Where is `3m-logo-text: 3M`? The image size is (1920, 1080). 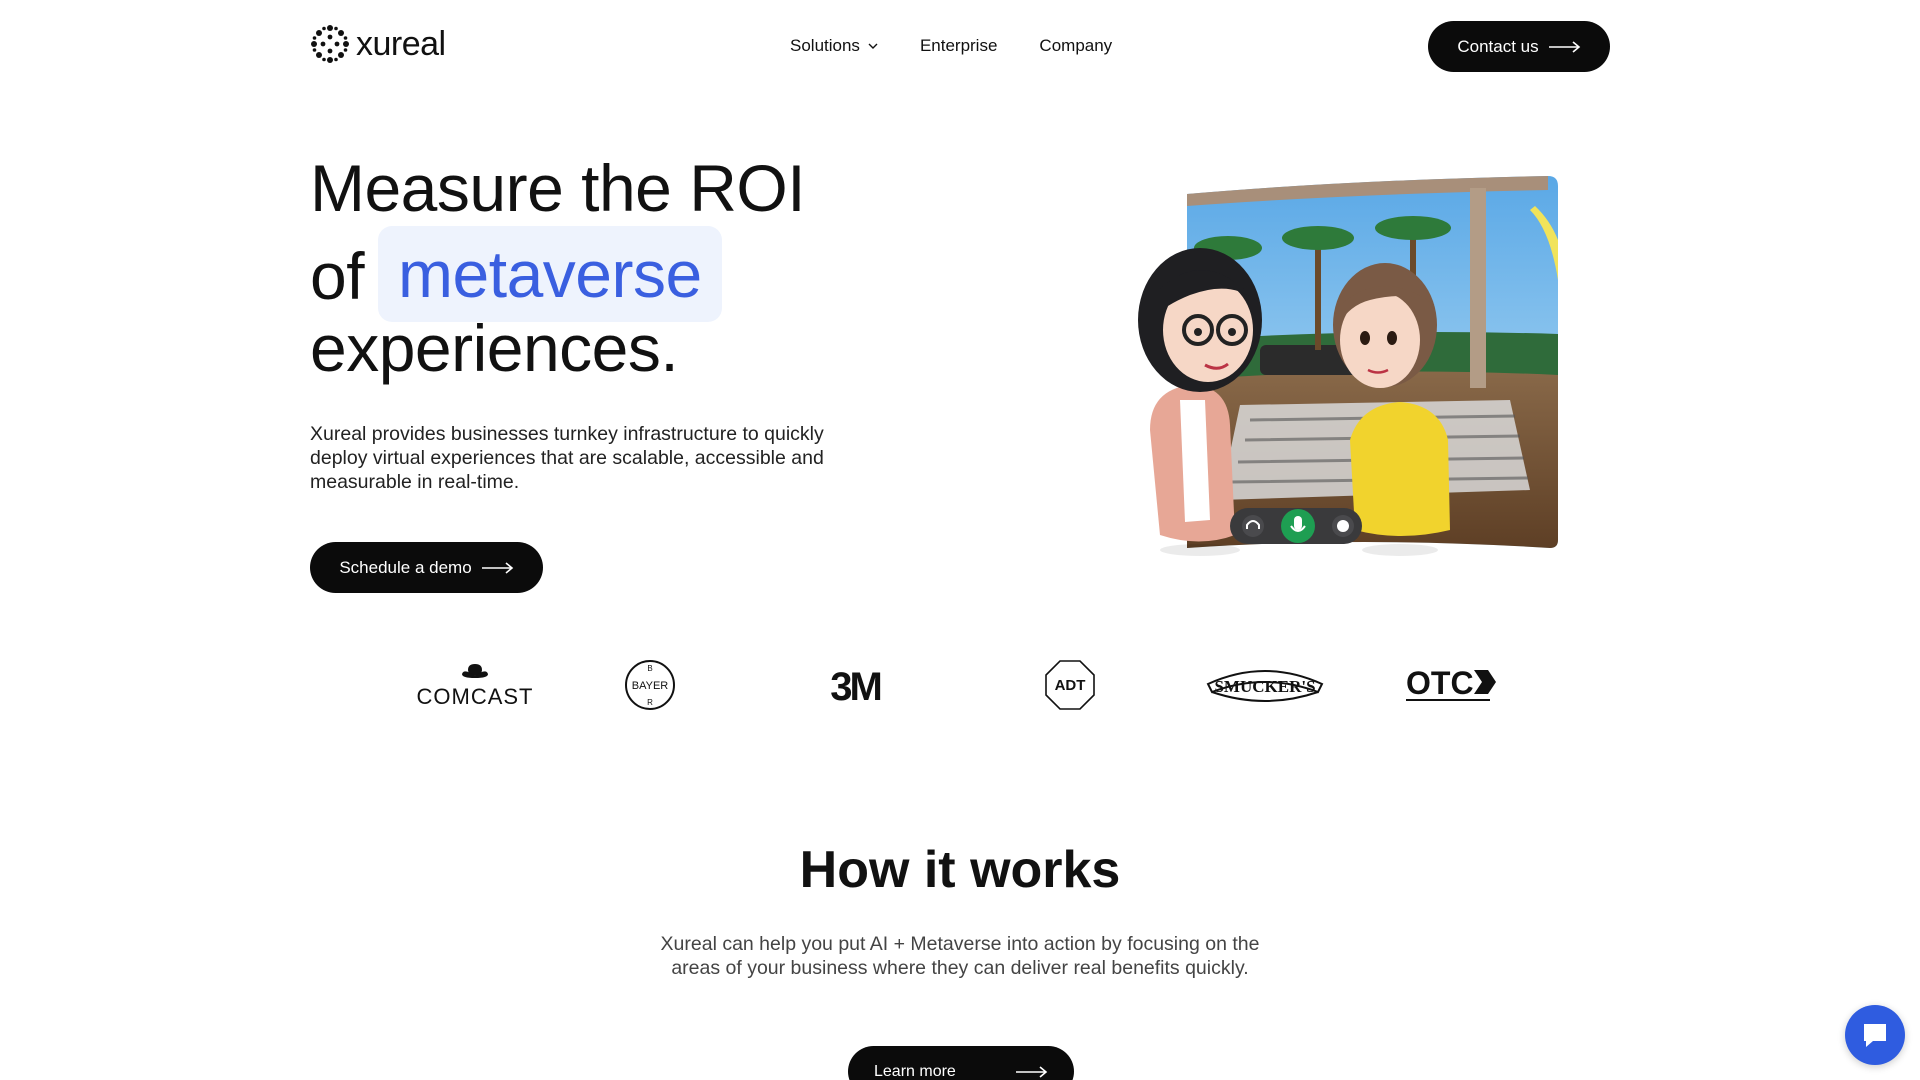
3m-logo-text: 3M is located at coordinates (855, 687).